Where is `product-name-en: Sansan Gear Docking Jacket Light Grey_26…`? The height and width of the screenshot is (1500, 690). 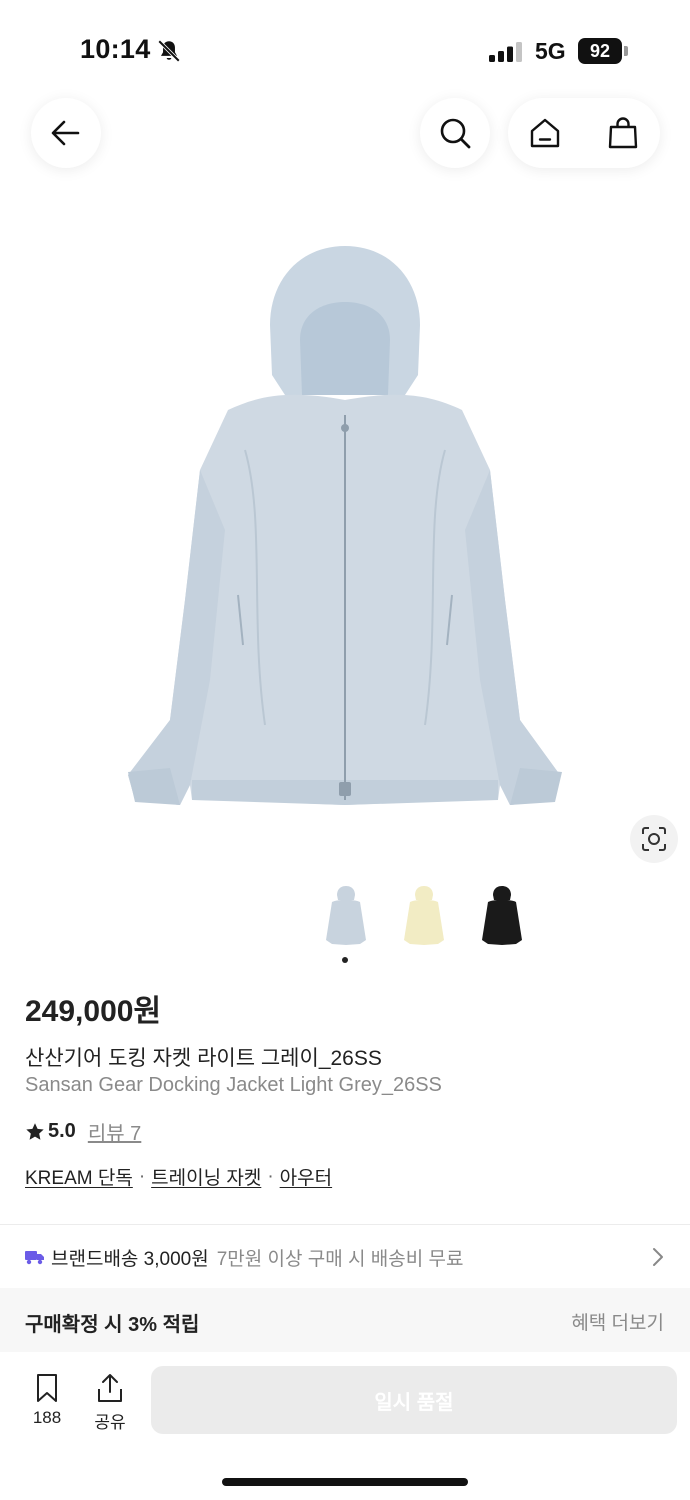 product-name-en: Sansan Gear Docking Jacket Light Grey_26… is located at coordinates (233, 1085).